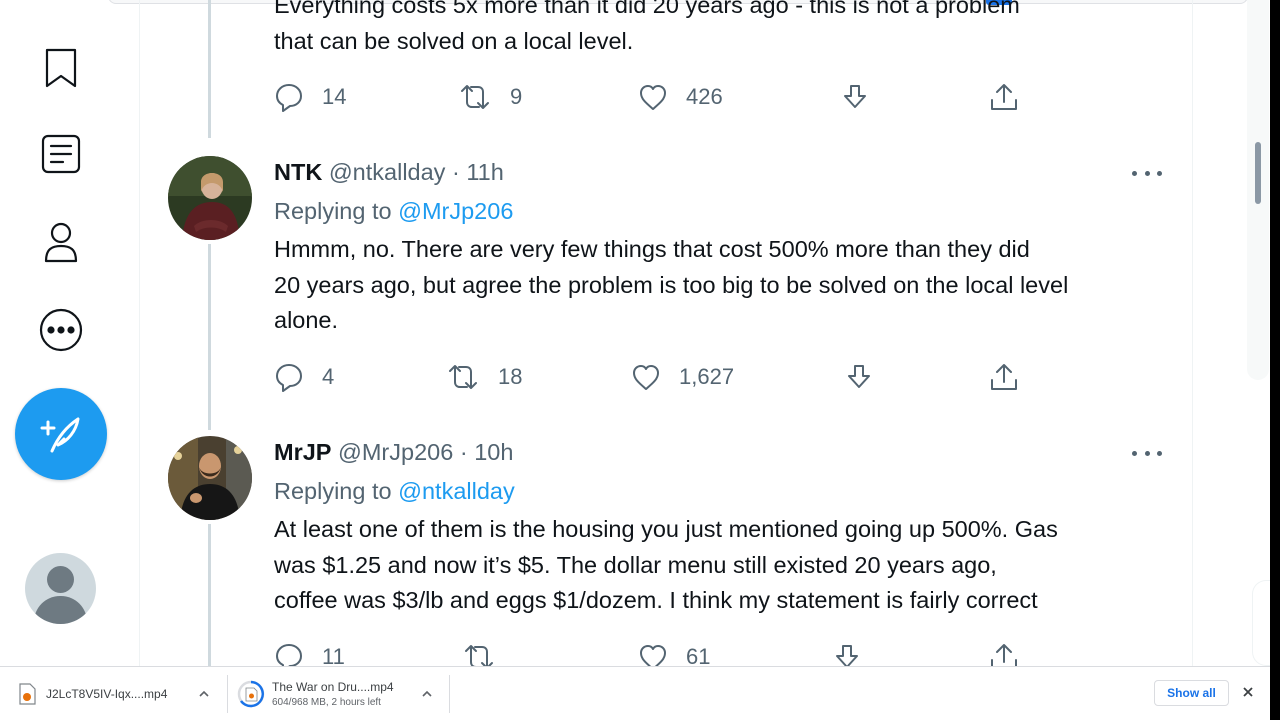 The width and height of the screenshot is (1280, 721). What do you see at coordinates (484, 172) in the screenshot?
I see `timestamp: 11h` at bounding box center [484, 172].